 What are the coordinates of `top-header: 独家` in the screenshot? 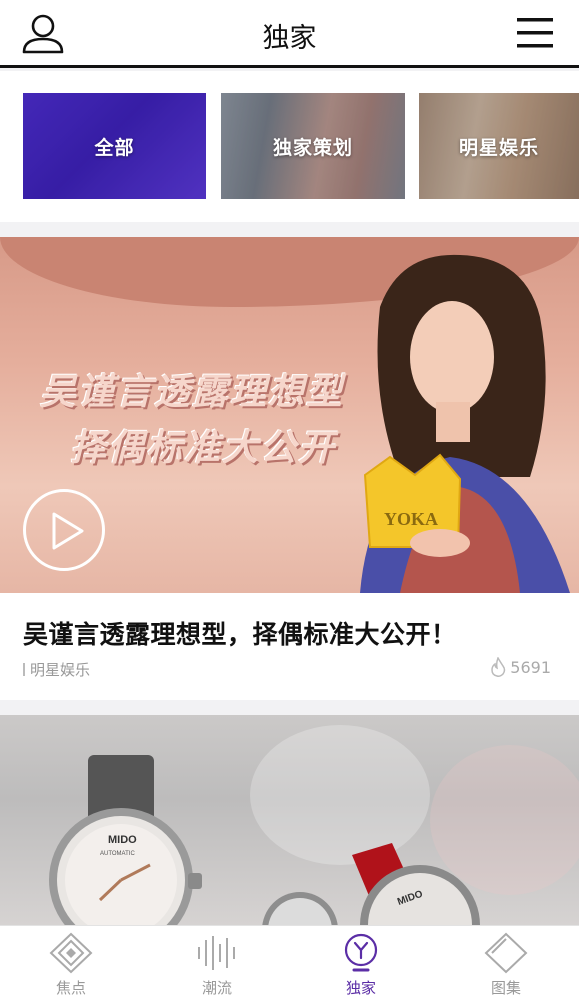 It's located at (289, 34).